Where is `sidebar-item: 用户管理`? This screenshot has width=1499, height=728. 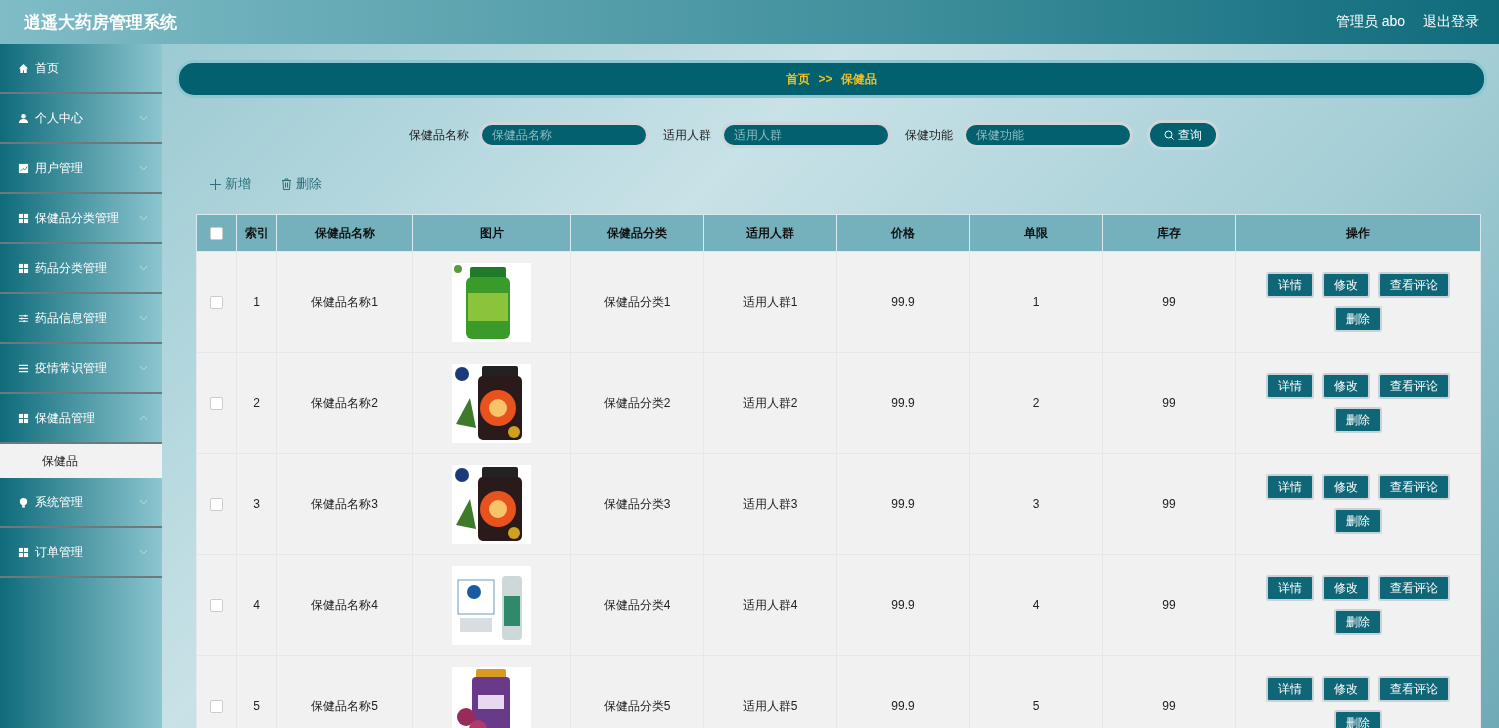 sidebar-item: 用户管理 is located at coordinates (81, 169).